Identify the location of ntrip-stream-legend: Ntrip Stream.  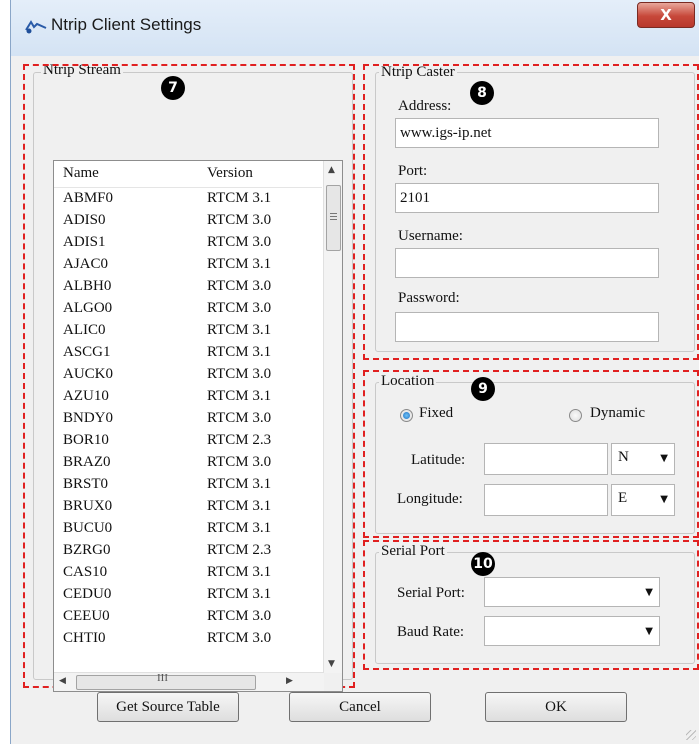
(82, 70).